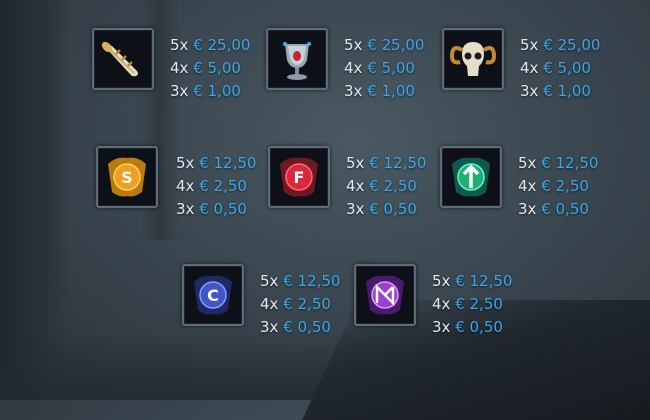 Image resolution: width=650 pixels, height=420 pixels. I want to click on background-tree-trunk, so click(35, 200).